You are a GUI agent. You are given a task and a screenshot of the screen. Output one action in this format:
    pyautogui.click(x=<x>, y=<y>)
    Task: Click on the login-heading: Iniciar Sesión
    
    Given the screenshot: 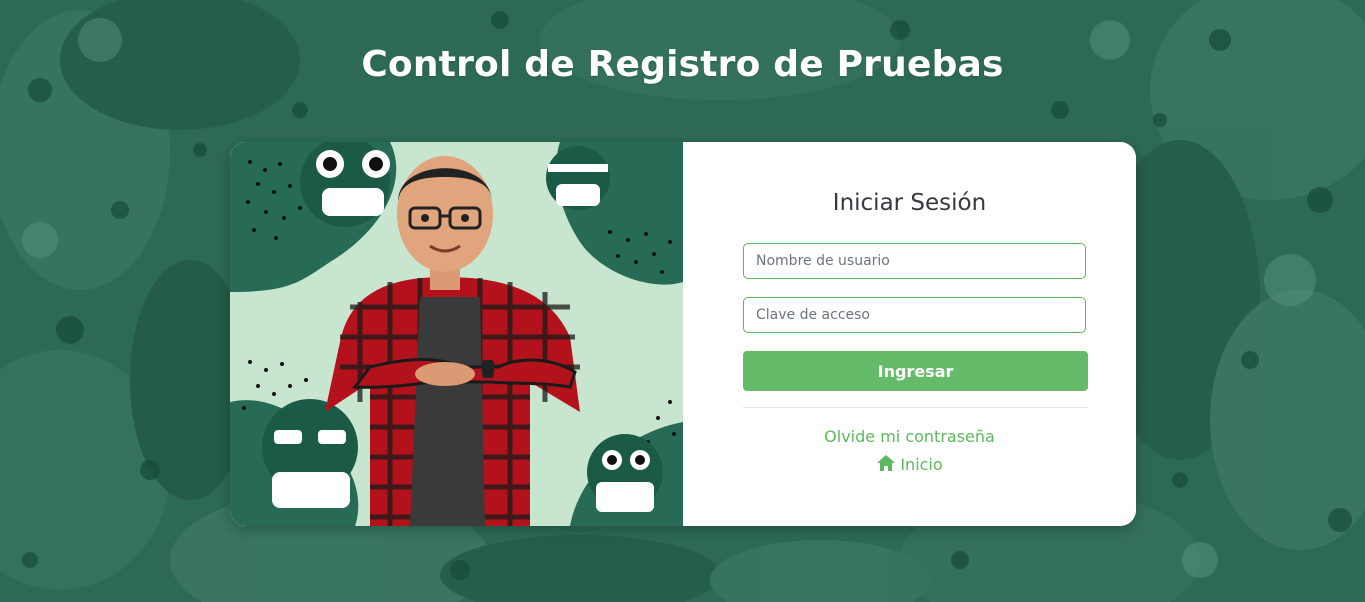 What is the action you would take?
    pyautogui.click(x=909, y=203)
    